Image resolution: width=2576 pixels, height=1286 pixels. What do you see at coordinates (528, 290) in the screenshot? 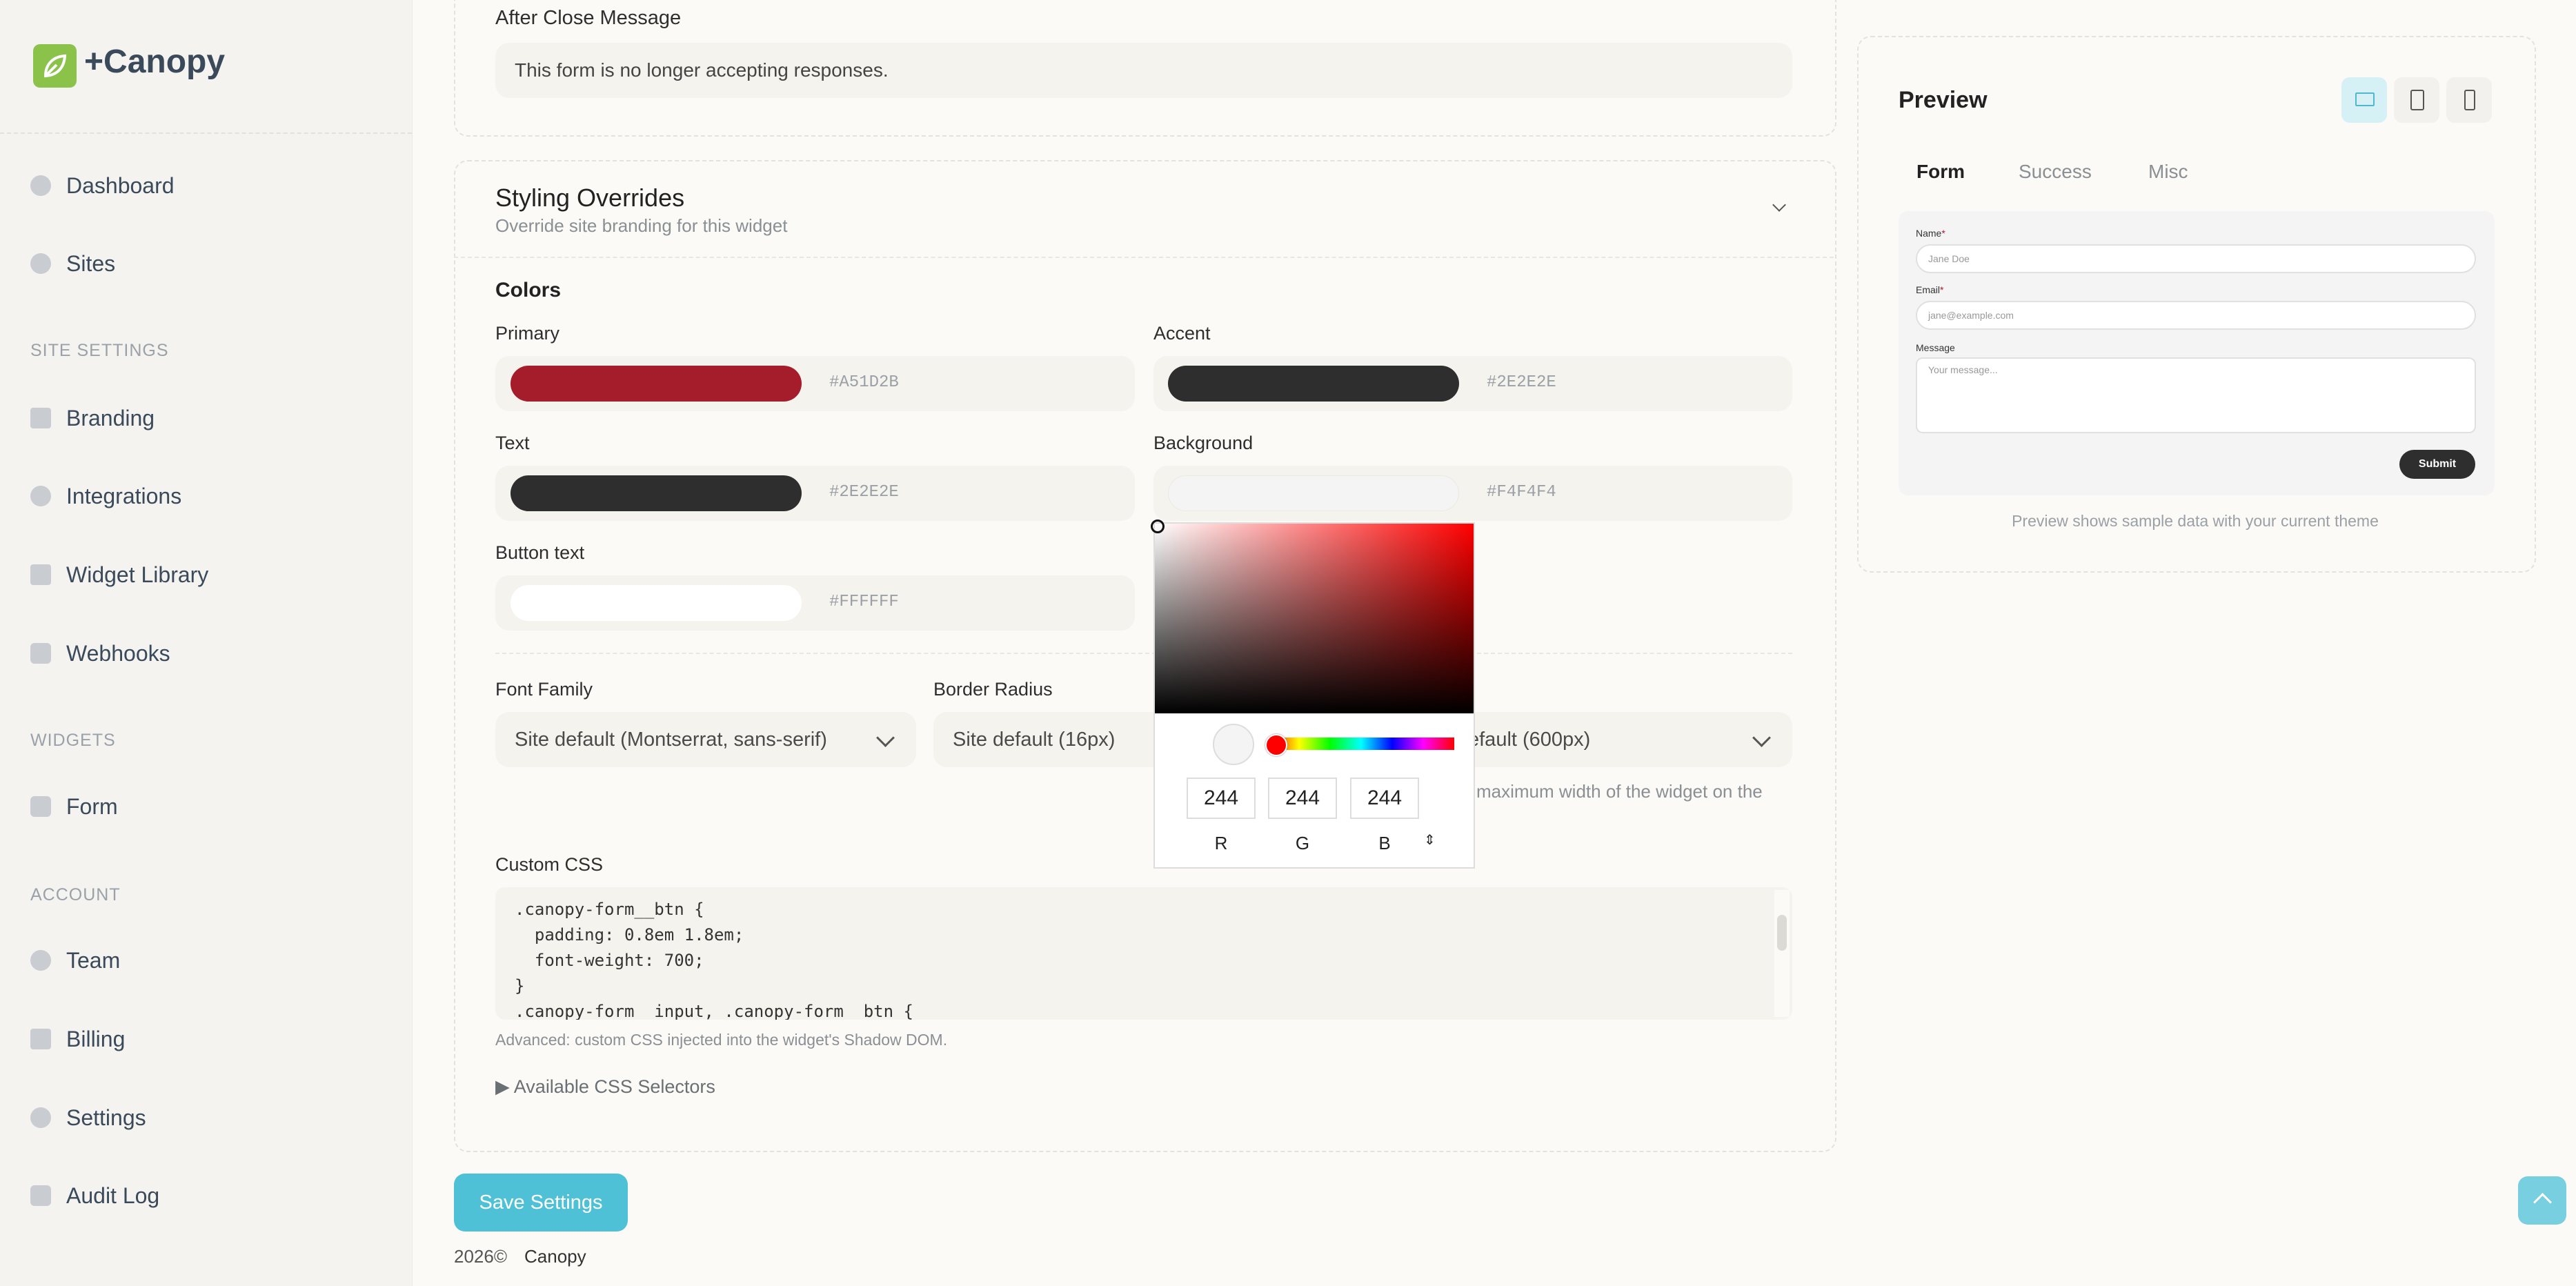
I see `colors-heading: Colors` at bounding box center [528, 290].